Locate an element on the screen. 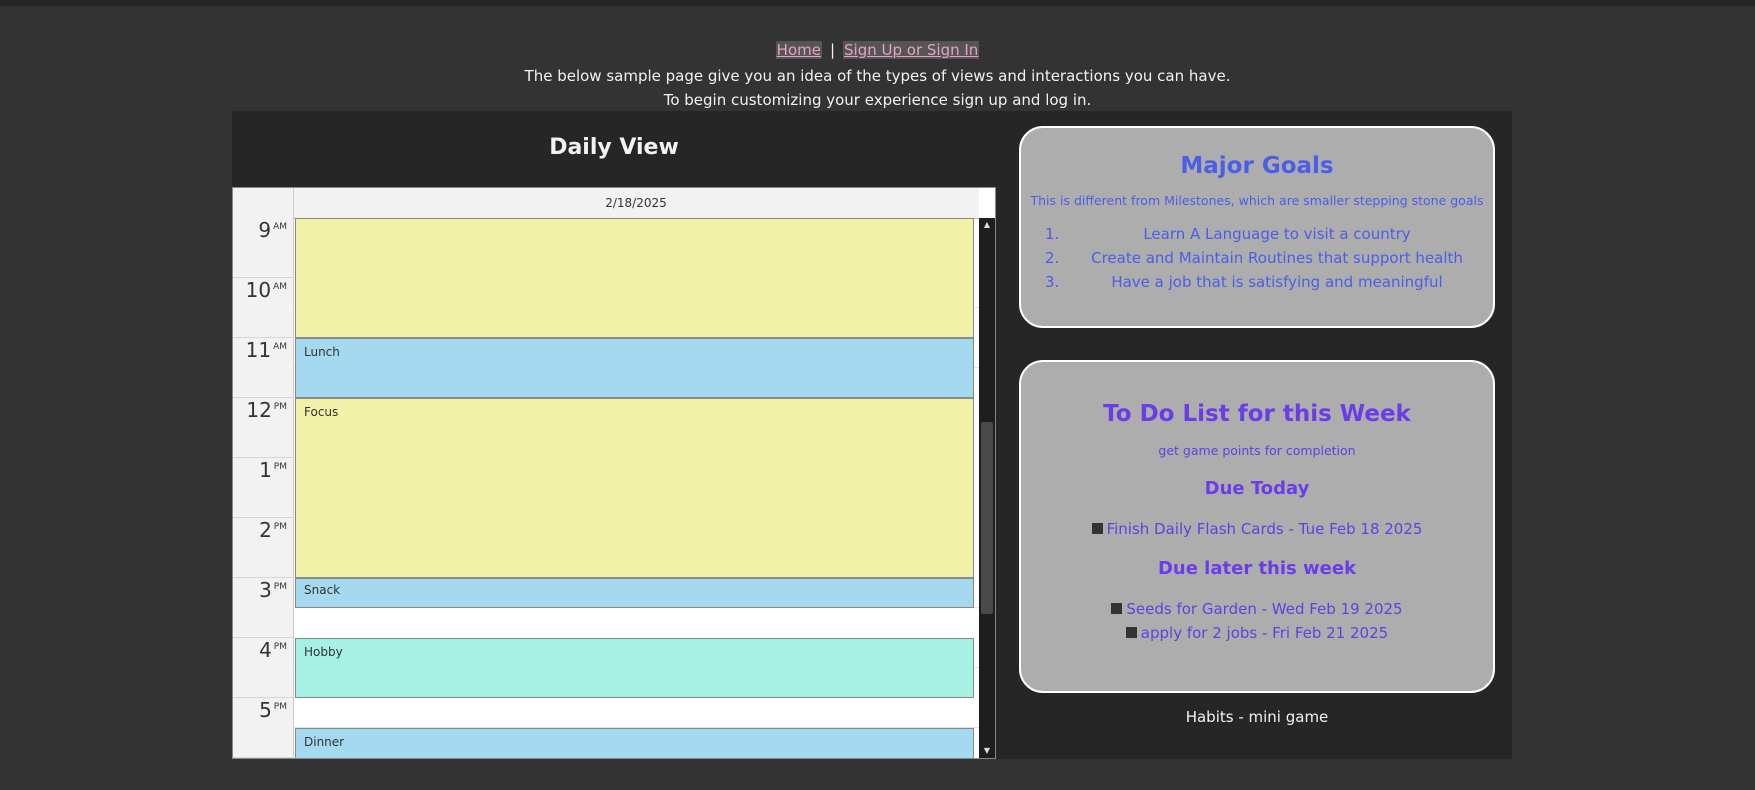 The height and width of the screenshot is (790, 1755). todo-item: Seeds for Garden - Wed Feb 19 2025 is located at coordinates (1257, 609).